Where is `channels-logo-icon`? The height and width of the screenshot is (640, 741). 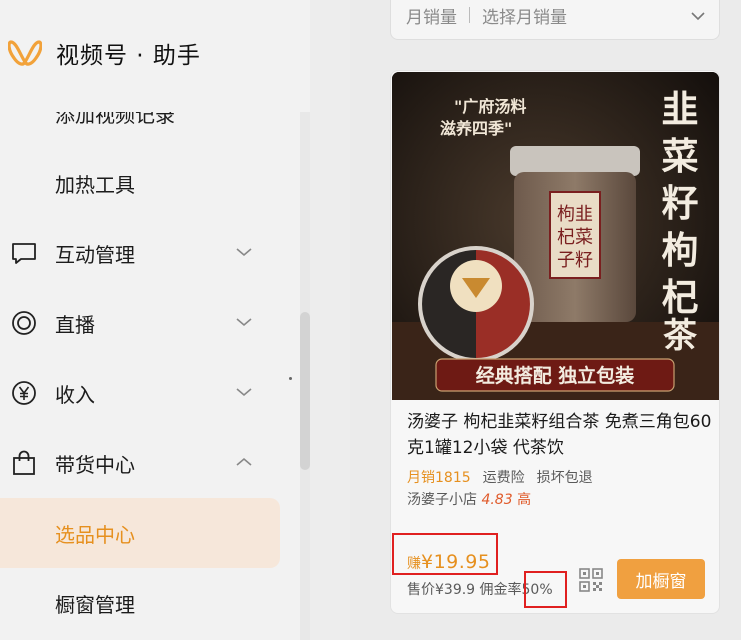
channels-logo-icon is located at coordinates (25, 53).